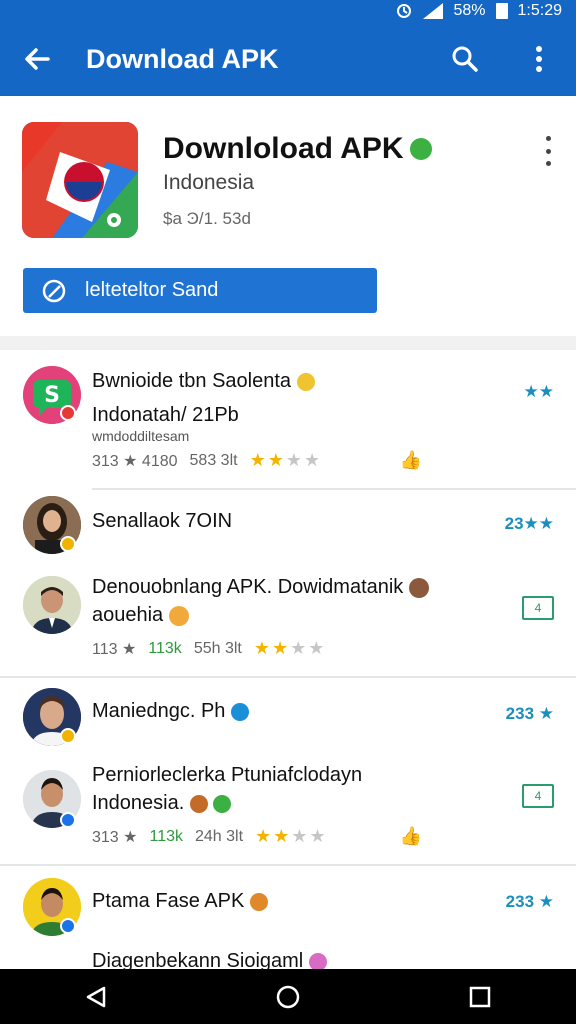  What do you see at coordinates (239, 711) in the screenshot?
I see `verified-icon` at bounding box center [239, 711].